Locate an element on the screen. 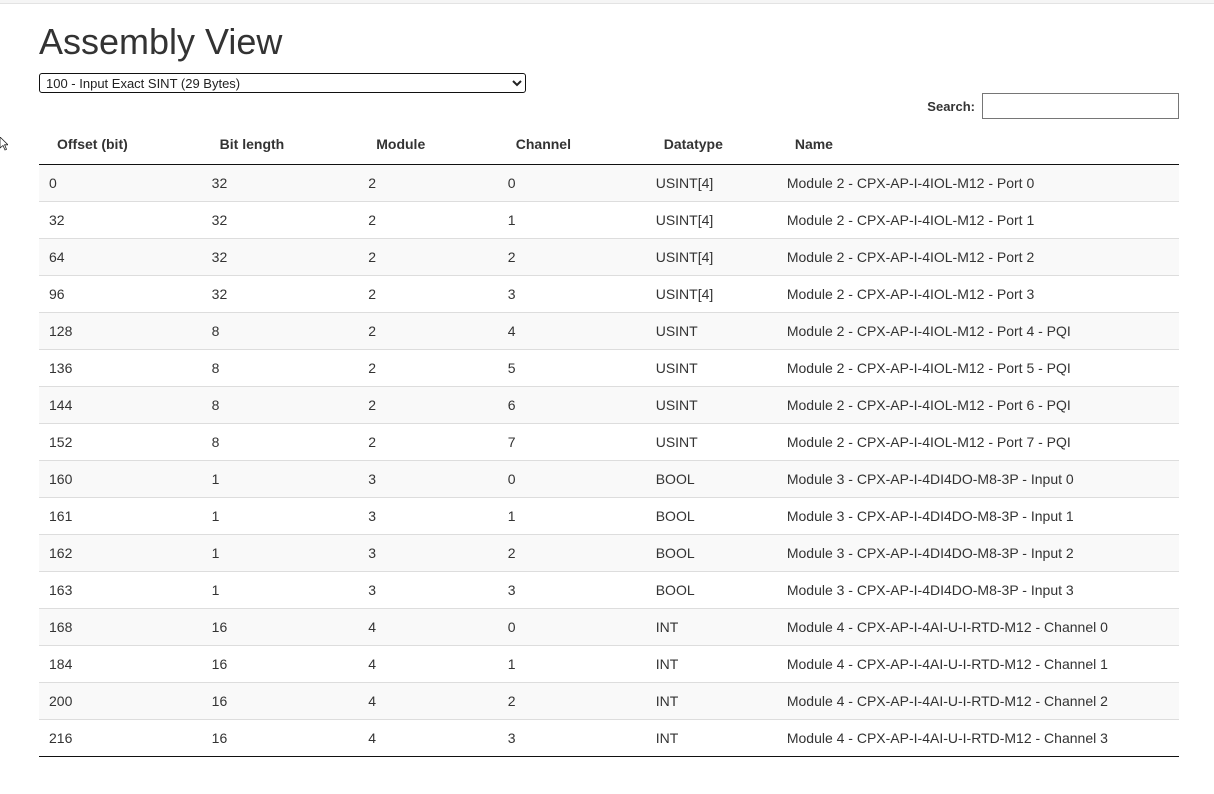  column-header-module: Module is located at coordinates (428, 144).